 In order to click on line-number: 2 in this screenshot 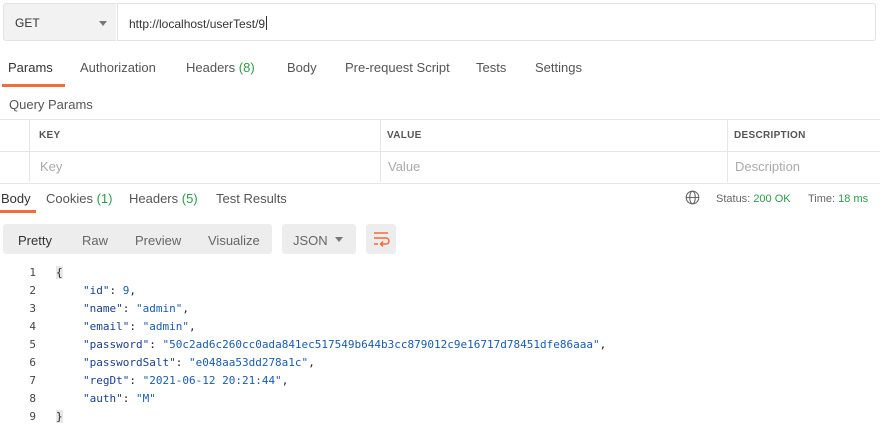, I will do `click(32, 290)`.